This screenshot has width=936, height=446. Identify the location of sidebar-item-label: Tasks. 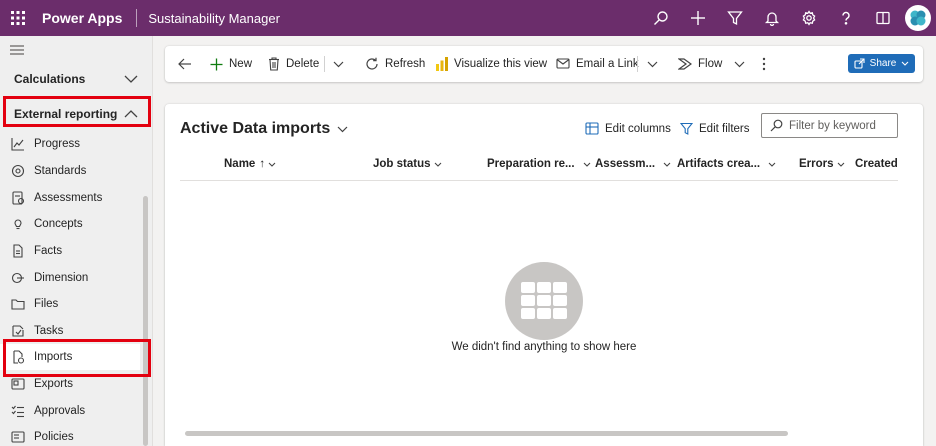
(49, 331).